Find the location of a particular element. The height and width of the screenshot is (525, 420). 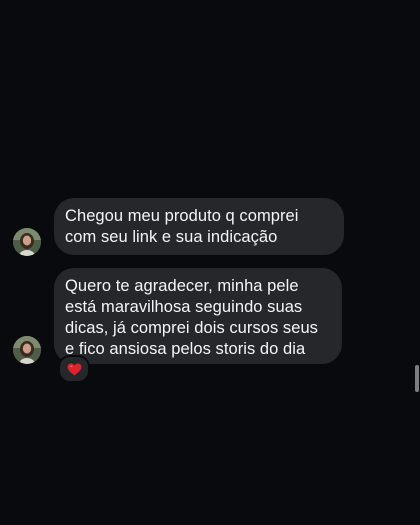

message-reaction is located at coordinates (74, 369).